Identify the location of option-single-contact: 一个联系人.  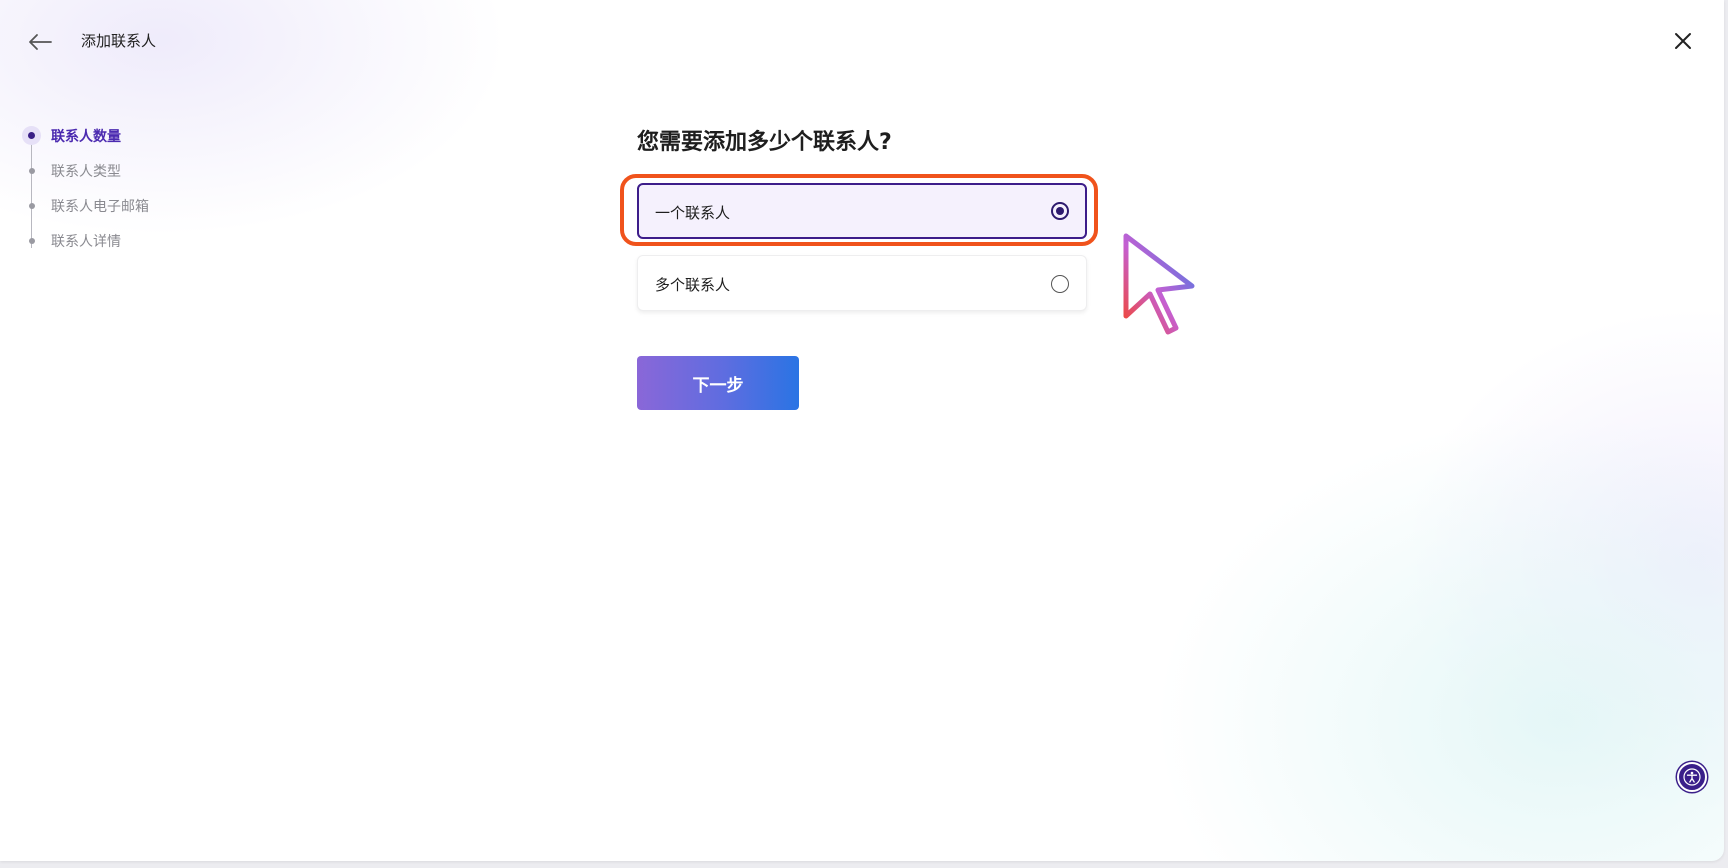
(862, 211).